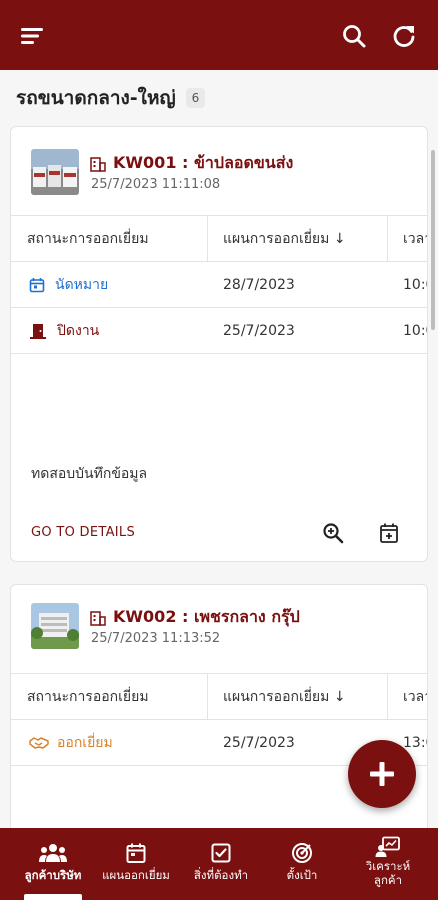 The height and width of the screenshot is (900, 438). I want to click on card-title-row: KW002 : เพชรกลาง กรุ๊ป, so click(194, 617).